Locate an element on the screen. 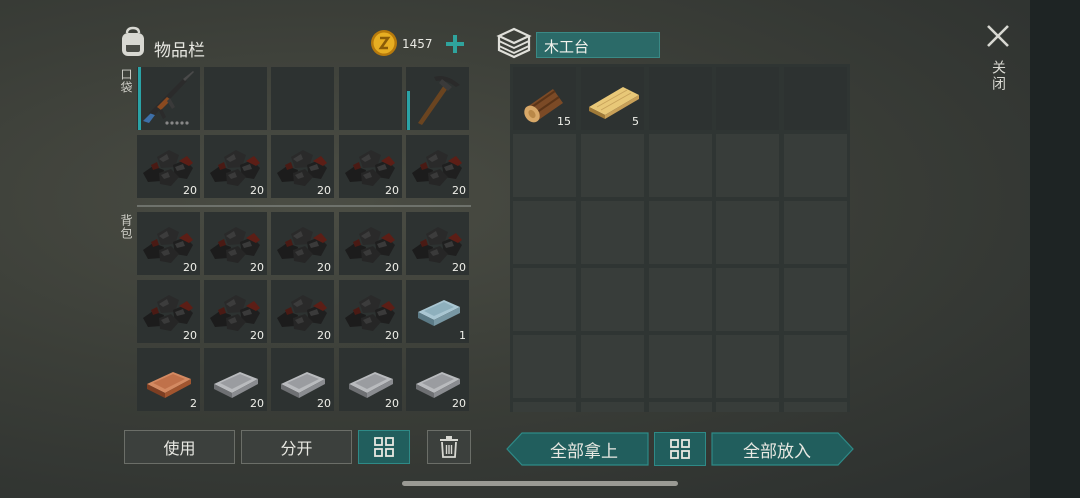 This screenshot has width=1080, height=498. put-all-button: 全部放入 is located at coordinates (782, 449).